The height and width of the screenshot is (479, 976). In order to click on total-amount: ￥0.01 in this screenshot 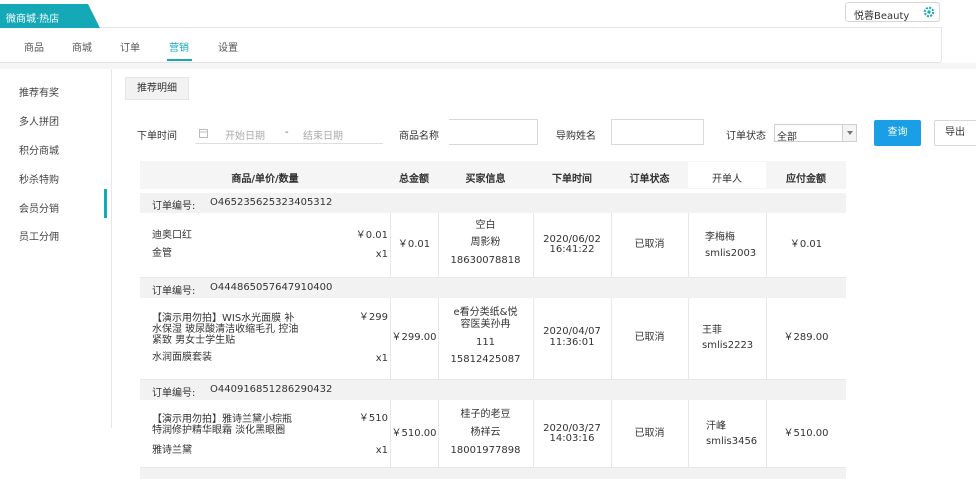, I will do `click(414, 244)`.